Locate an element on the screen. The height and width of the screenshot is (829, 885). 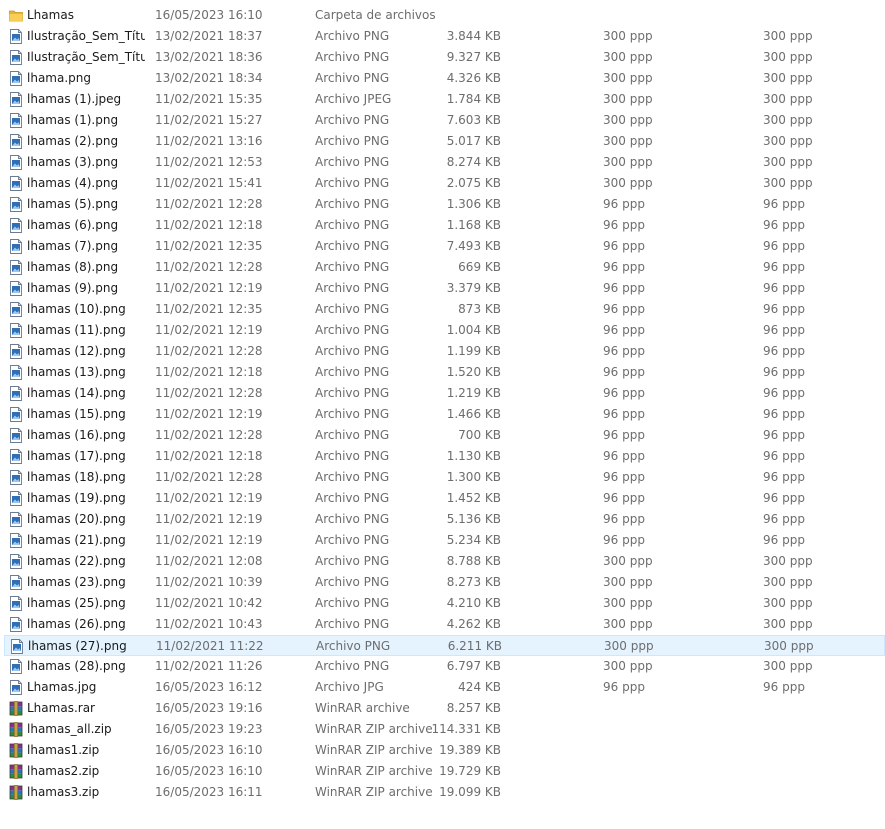
file-date: 11/02/2021 12:18 is located at coordinates (209, 456).